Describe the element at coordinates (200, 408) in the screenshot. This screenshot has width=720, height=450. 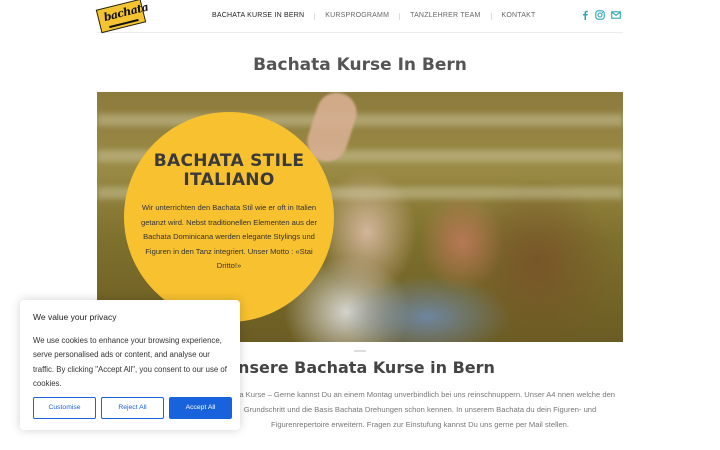
I see `accept-all-button: Accept All` at that location.